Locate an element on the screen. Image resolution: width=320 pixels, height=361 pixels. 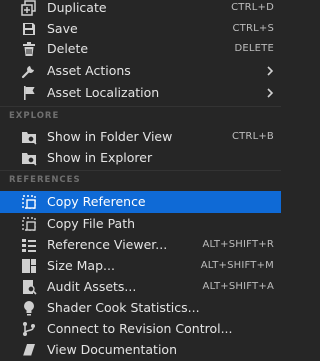
menu-item-shortcut: ALT+SHIFT+A is located at coordinates (238, 286).